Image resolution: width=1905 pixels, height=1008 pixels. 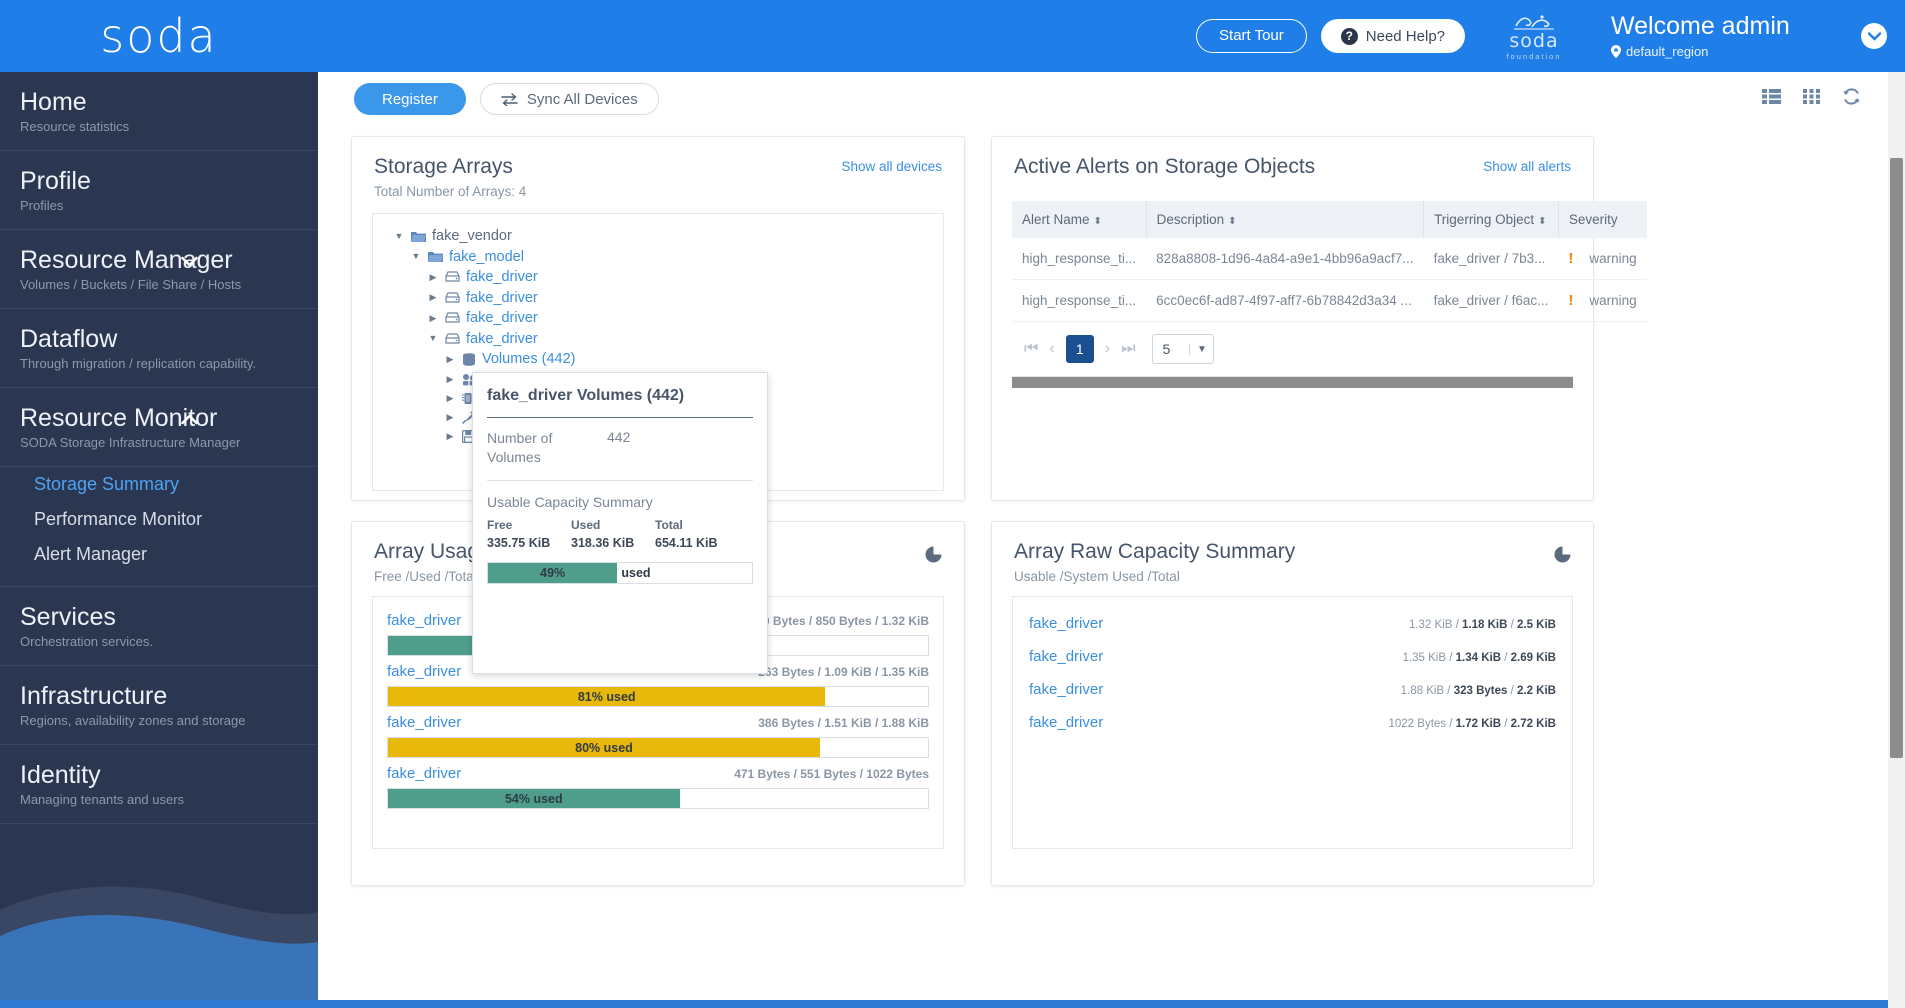 I want to click on array-icon, so click(x=452, y=277).